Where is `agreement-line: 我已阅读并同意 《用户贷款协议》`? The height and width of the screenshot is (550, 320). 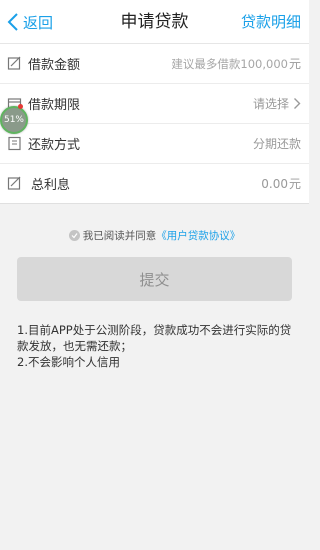 agreement-line: 我已阅读并同意 《用户贷款协议》 is located at coordinates (154, 235).